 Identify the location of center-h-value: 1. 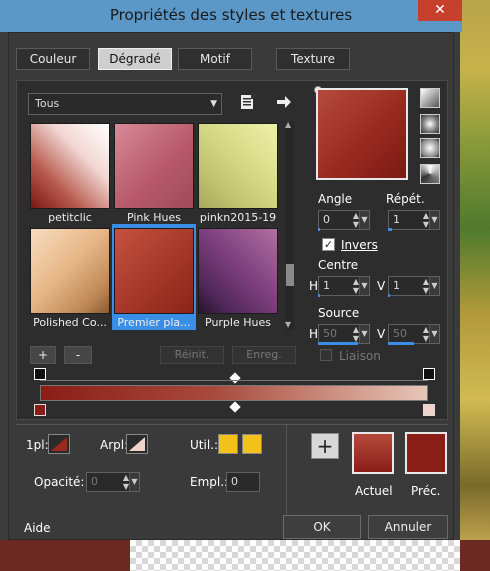
(326, 285).